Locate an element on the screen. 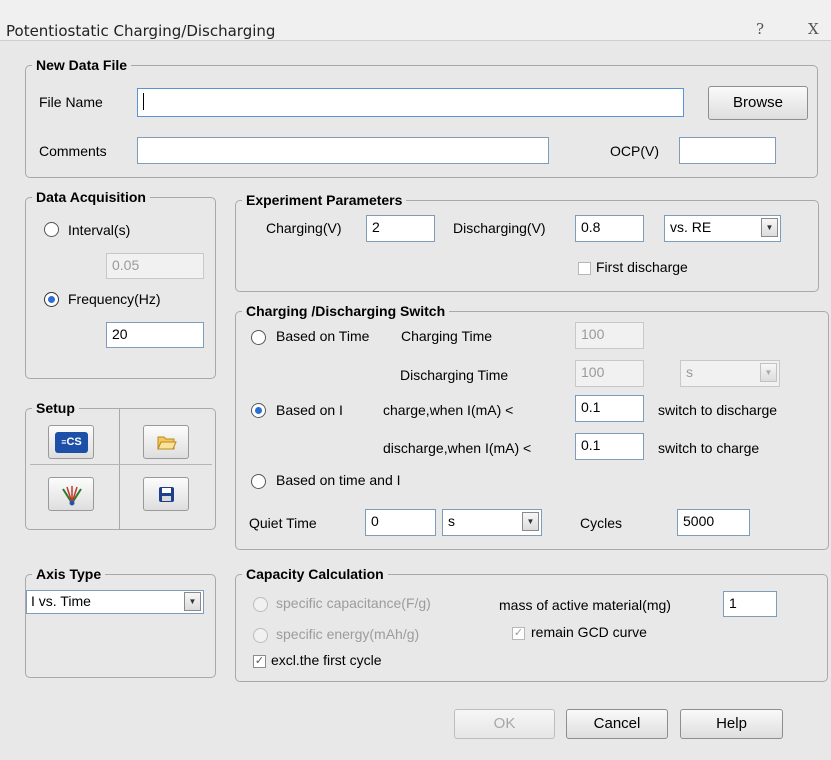 The height and width of the screenshot is (760, 831). title-bar: Potentiostatic Charging/Discharging ? X is located at coordinates (415, 20).